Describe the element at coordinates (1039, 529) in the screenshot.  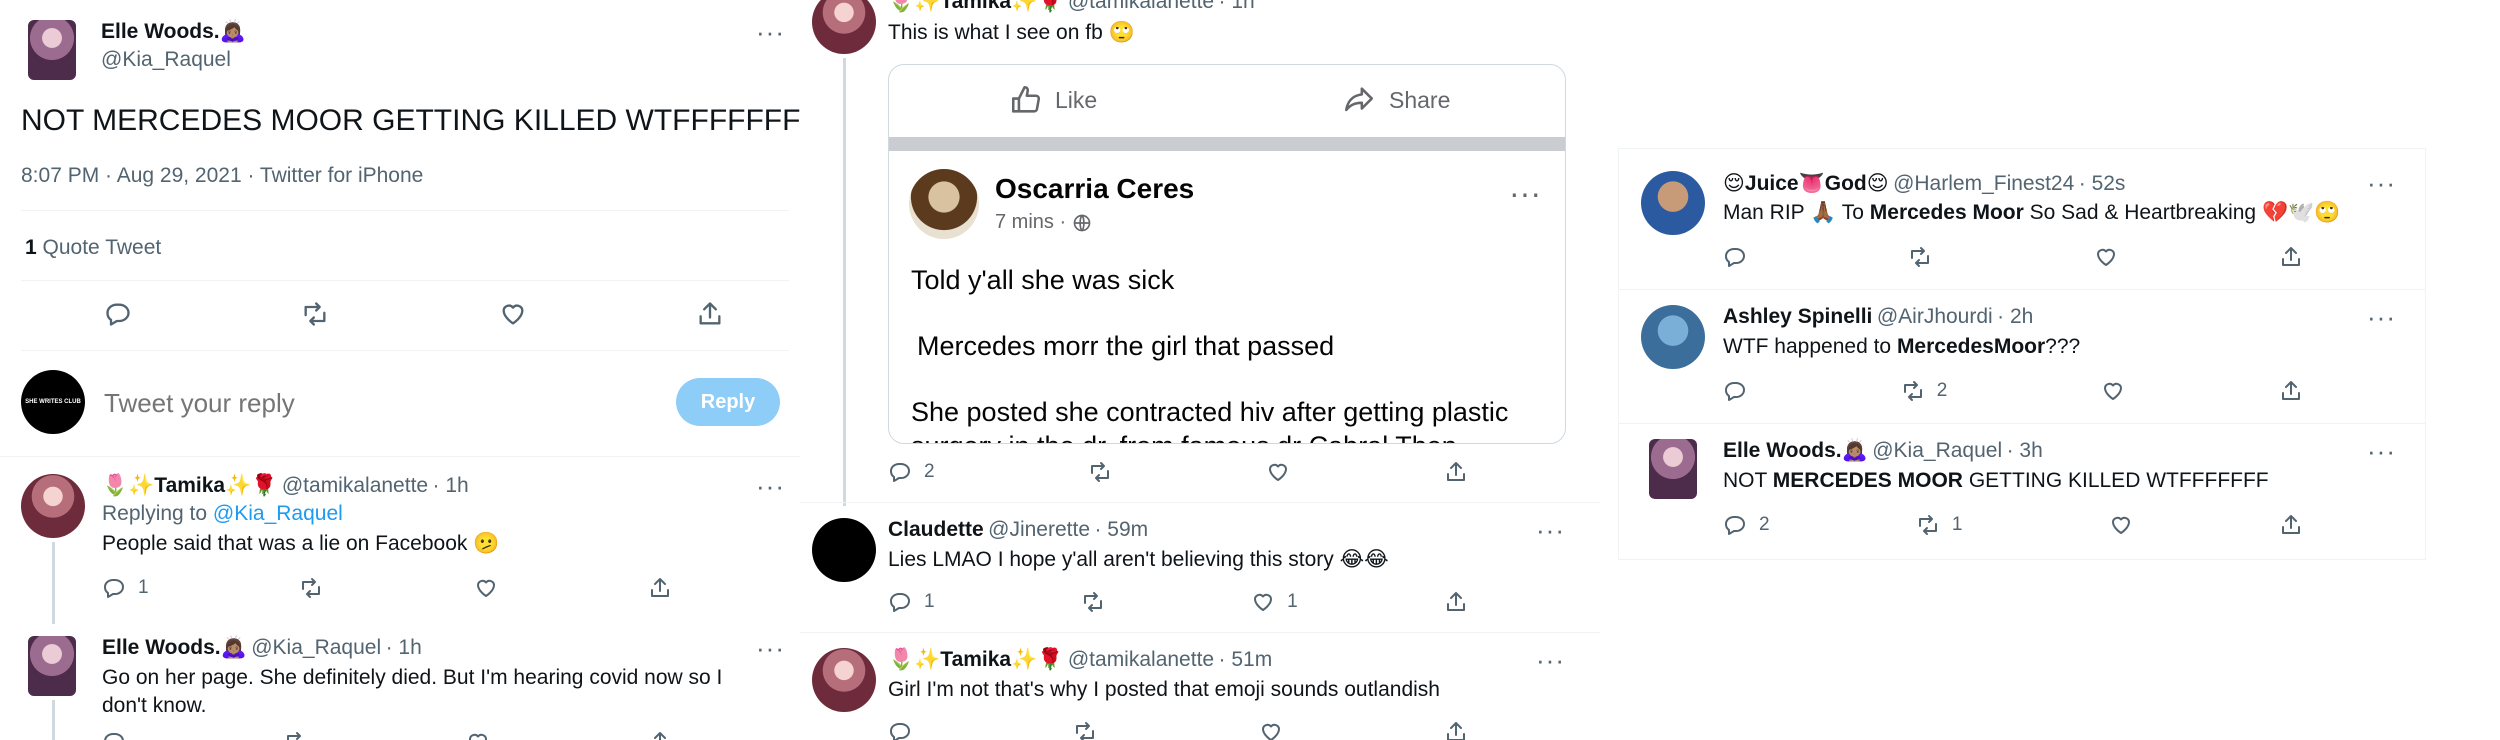
I see `author-handle: @Jinerette` at that location.